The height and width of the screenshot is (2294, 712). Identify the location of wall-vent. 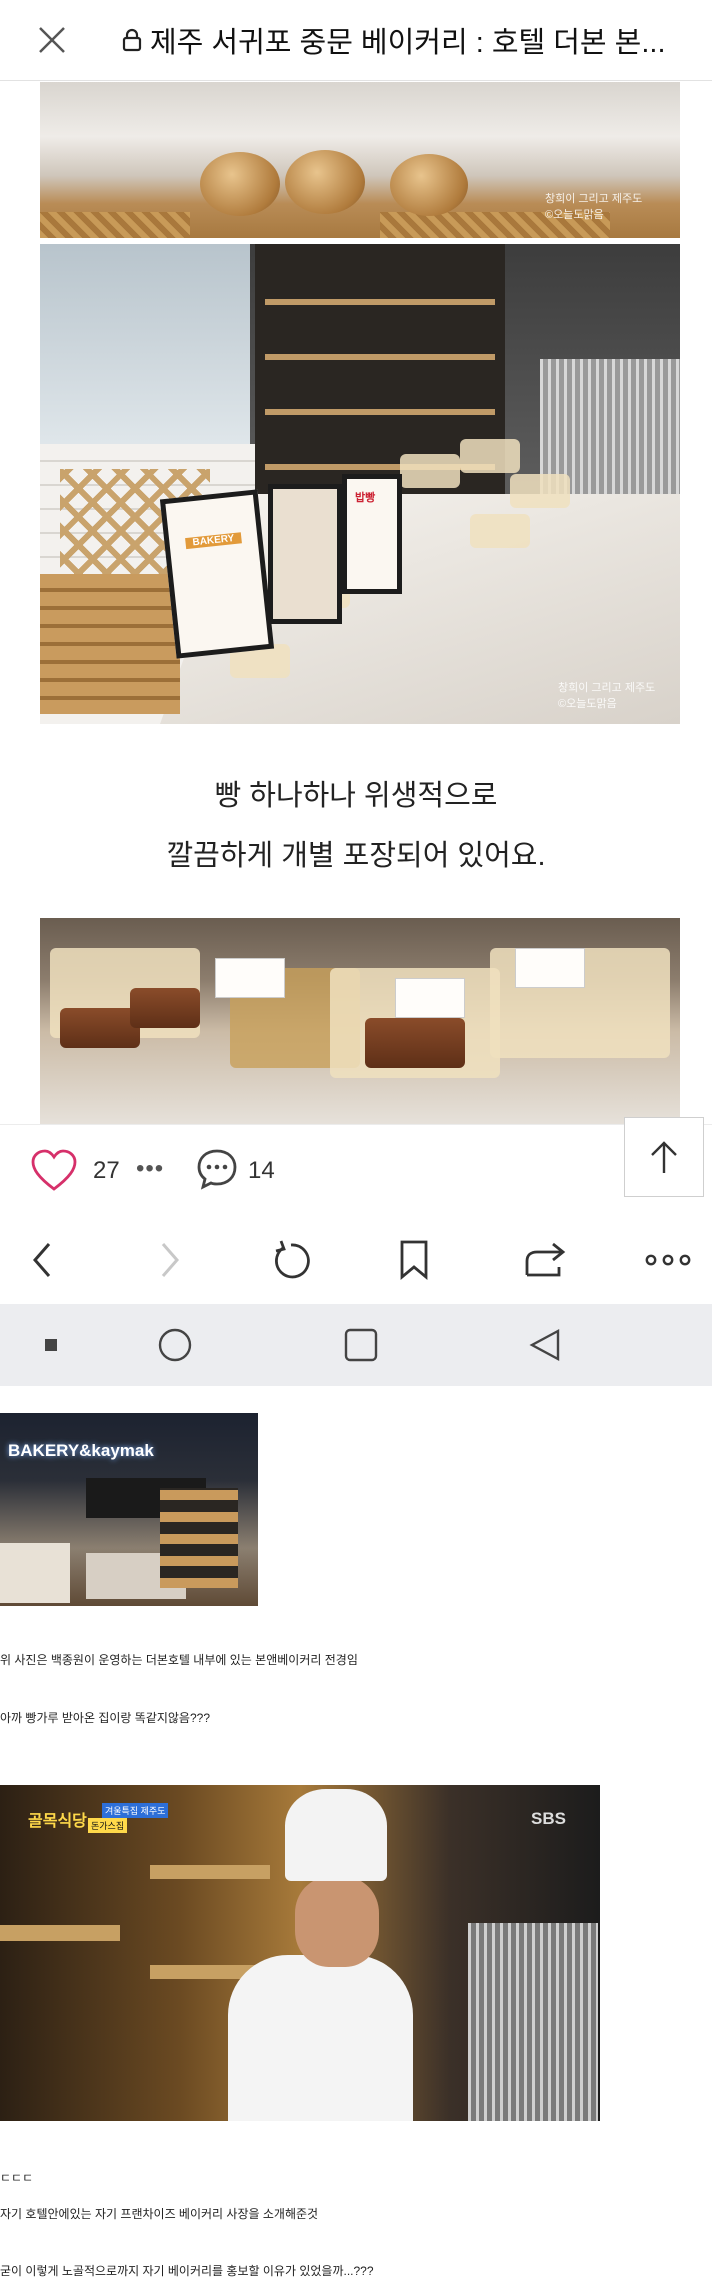
(533, 2022).